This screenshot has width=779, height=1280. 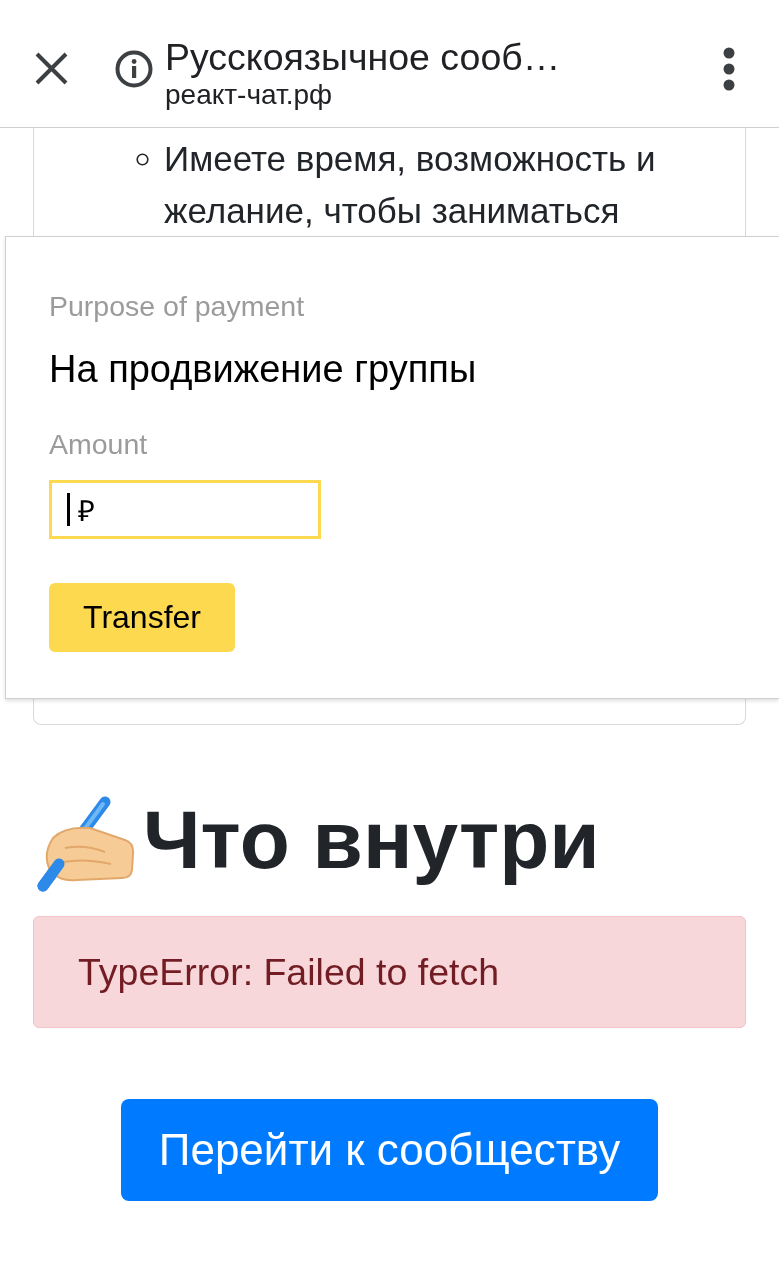 What do you see at coordinates (85, 844) in the screenshot?
I see `writing-hand-icon` at bounding box center [85, 844].